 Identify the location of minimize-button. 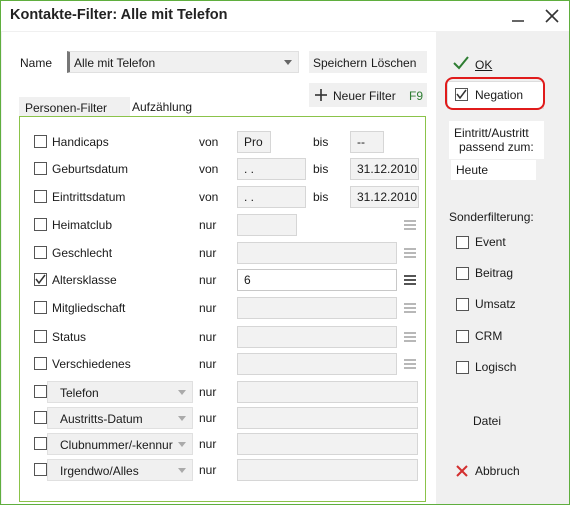
(518, 16).